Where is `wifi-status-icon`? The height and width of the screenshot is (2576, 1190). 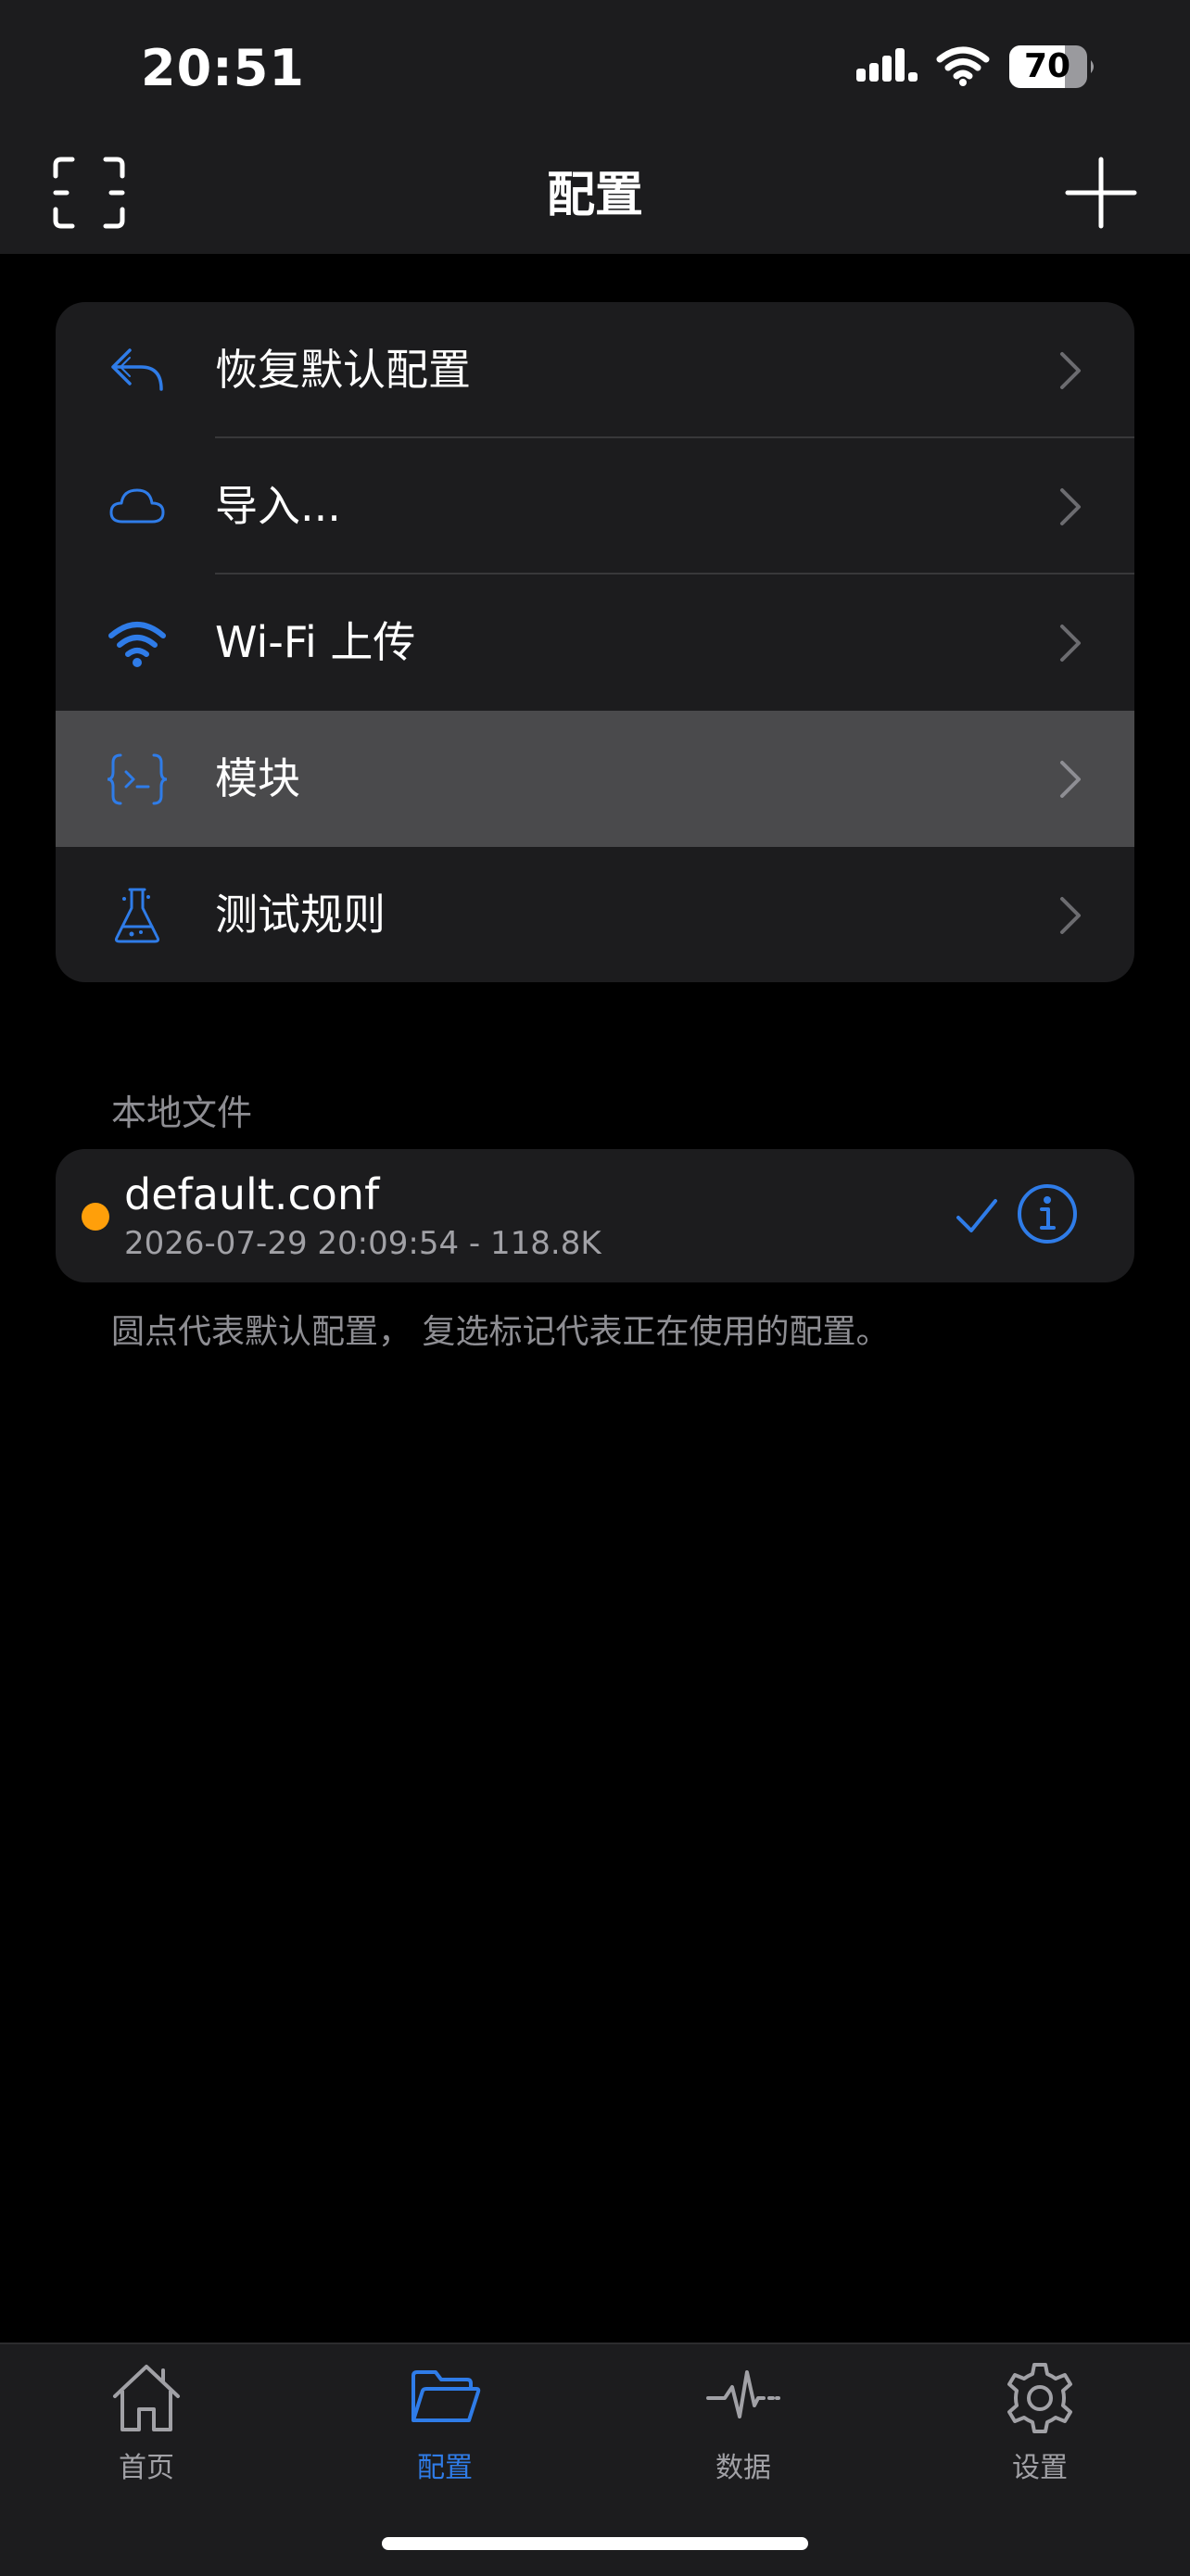
wifi-status-icon is located at coordinates (963, 66).